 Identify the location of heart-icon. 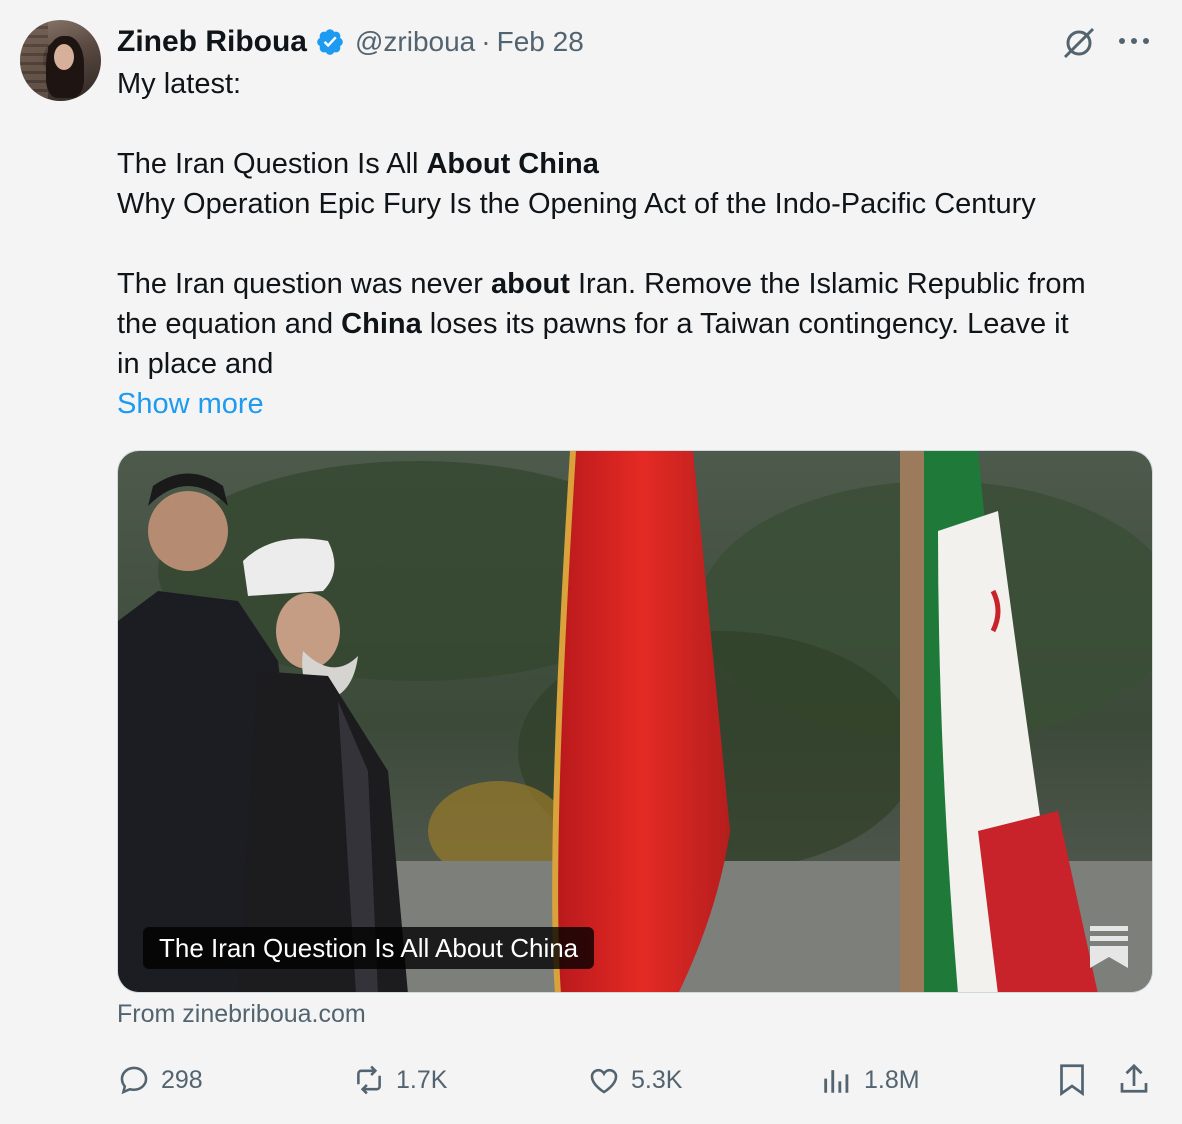
(604, 1081).